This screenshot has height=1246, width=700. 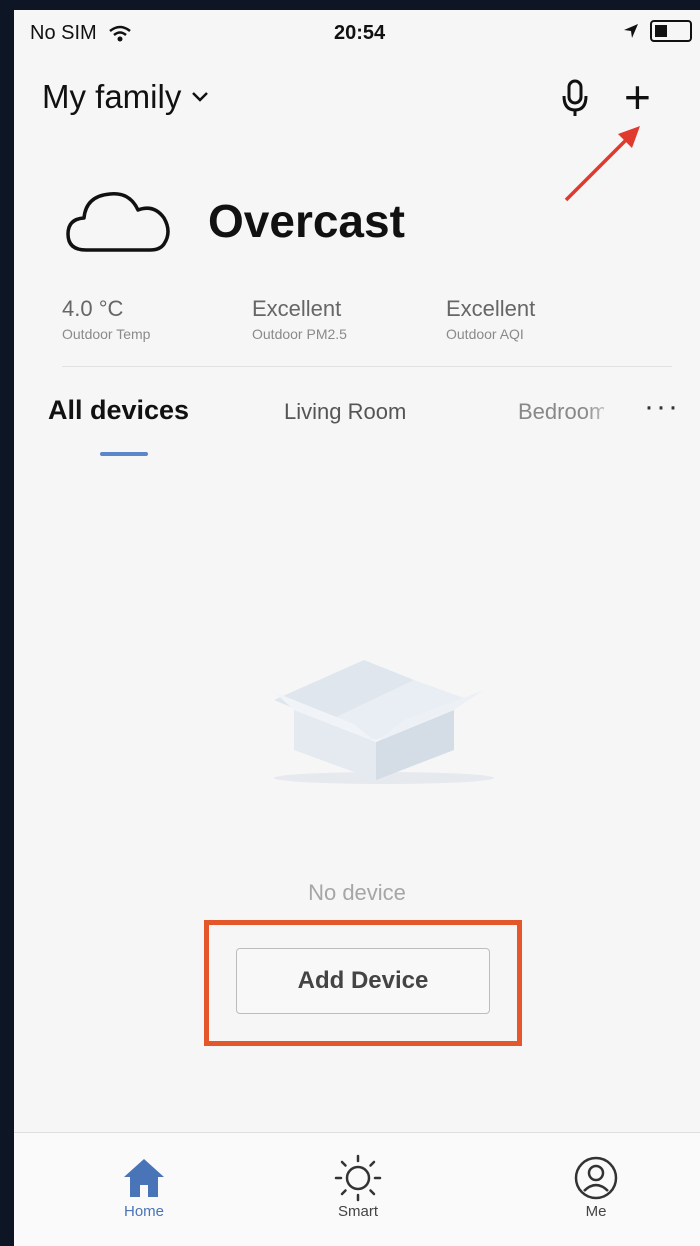 I want to click on tab-living-room: Living Room, so click(x=345, y=412).